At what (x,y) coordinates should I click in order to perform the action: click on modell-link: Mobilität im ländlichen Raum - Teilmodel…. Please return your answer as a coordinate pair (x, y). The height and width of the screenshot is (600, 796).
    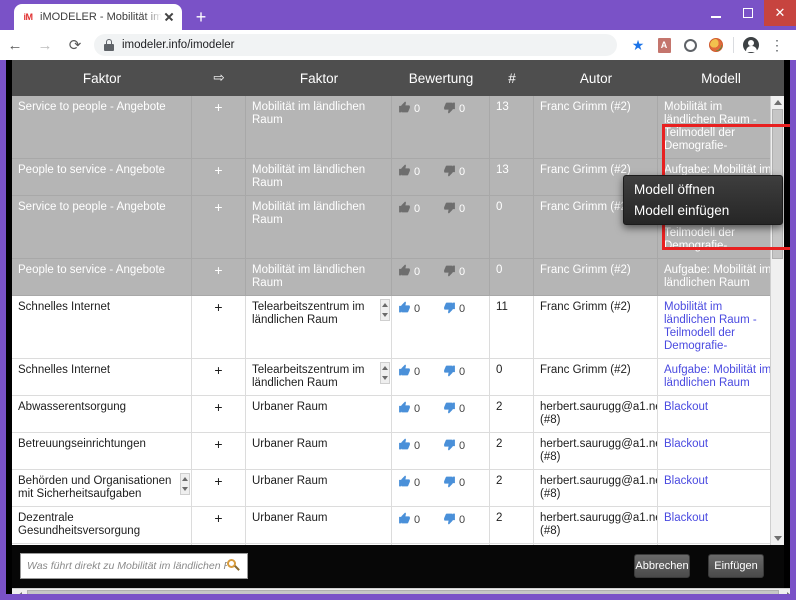
    Looking at the image, I should click on (710, 126).